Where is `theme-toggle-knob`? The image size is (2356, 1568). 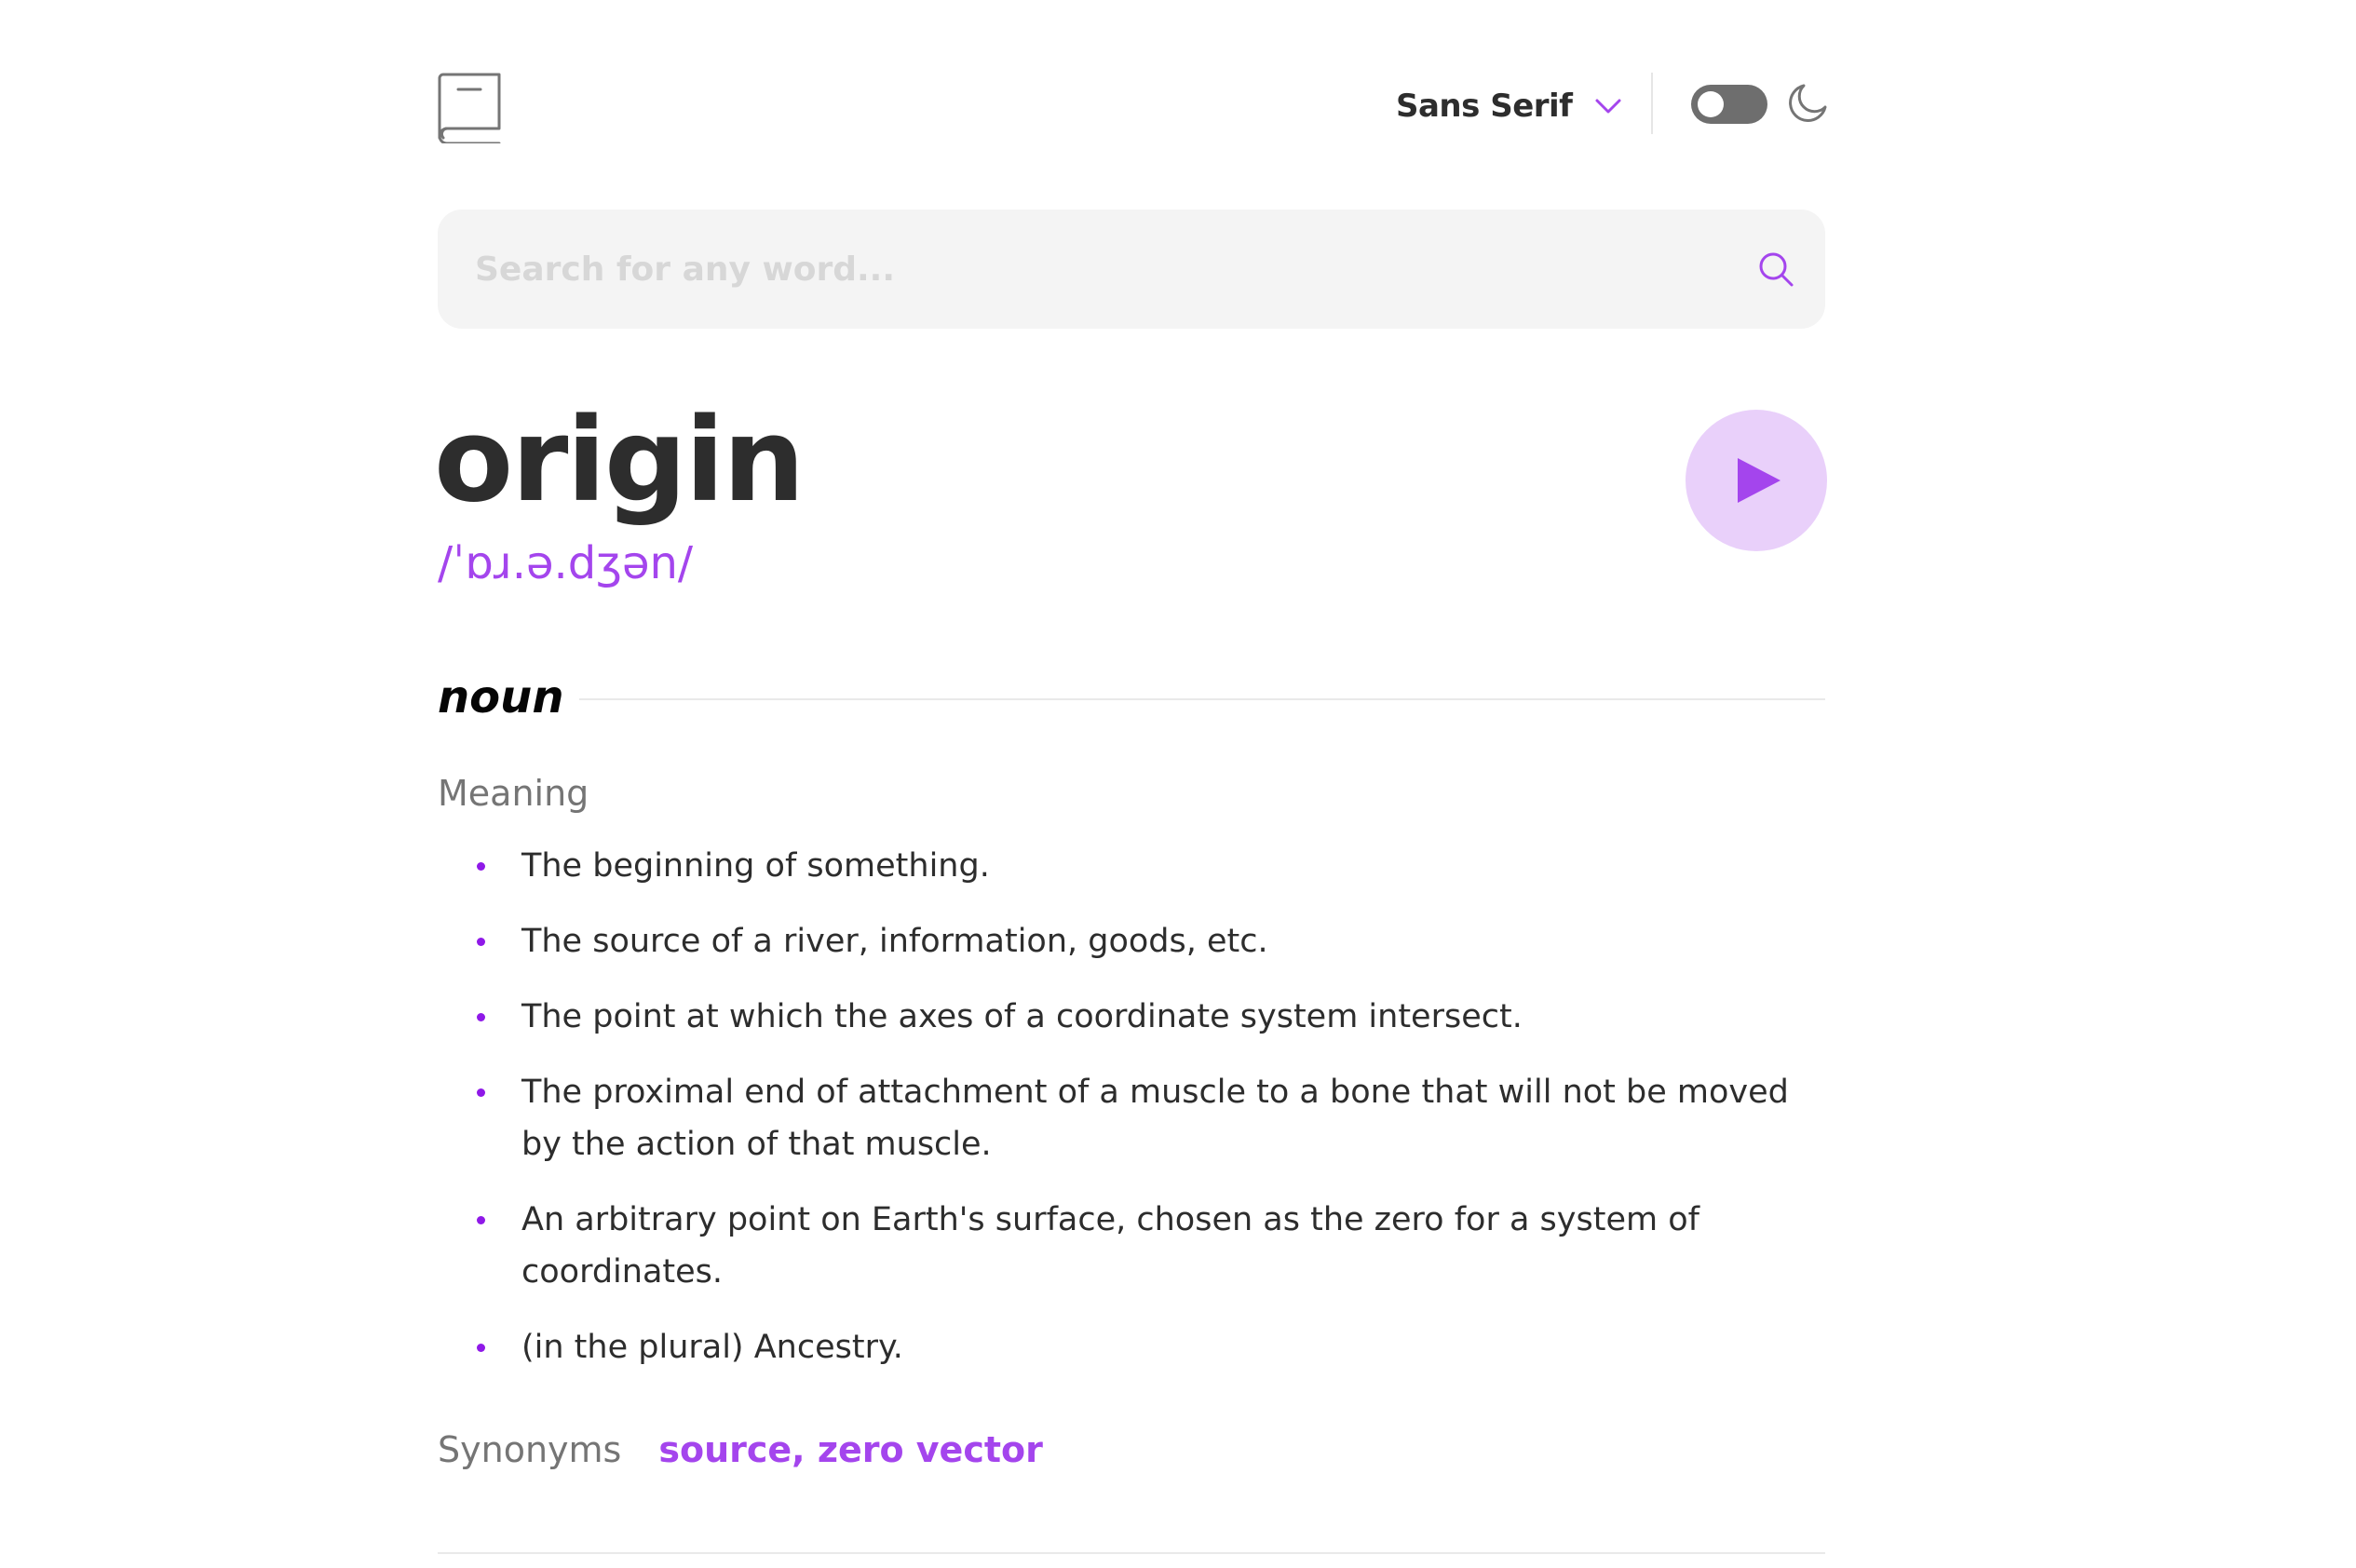 theme-toggle-knob is located at coordinates (1711, 104).